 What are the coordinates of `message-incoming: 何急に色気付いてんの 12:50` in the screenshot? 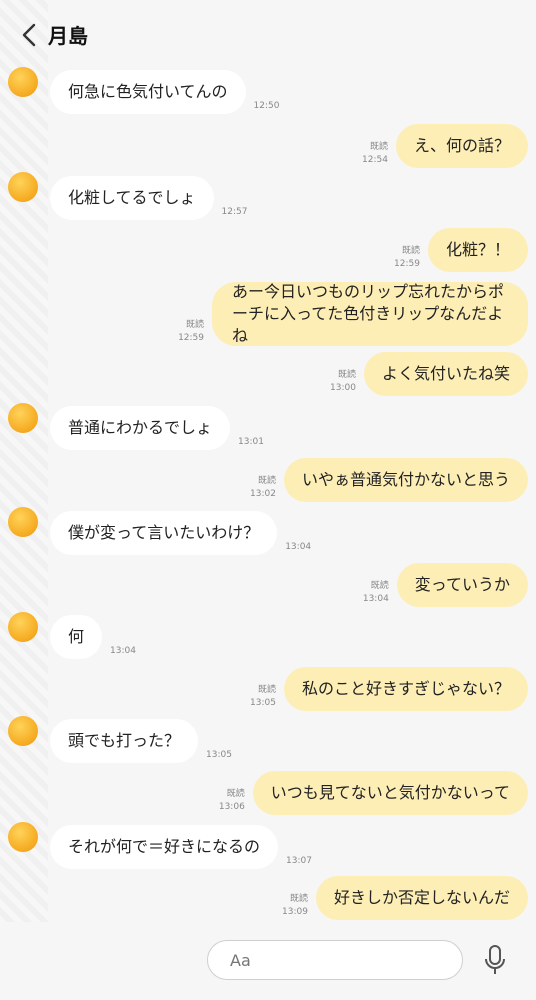 It's located at (164, 92).